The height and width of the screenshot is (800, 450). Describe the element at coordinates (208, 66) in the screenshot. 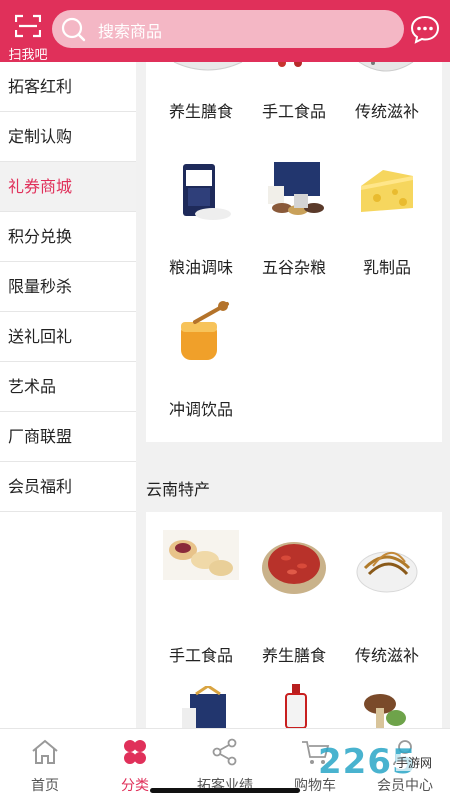

I see `food-bowl-icon` at that location.